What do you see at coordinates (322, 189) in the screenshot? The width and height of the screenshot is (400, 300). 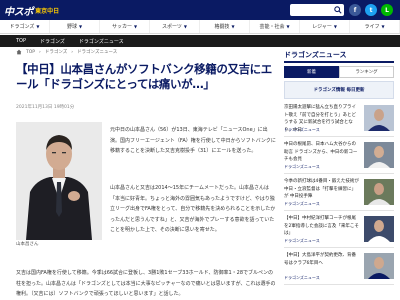 I see `news-headline: 今季の新打球は4番目・鍛えた技術が中日・立浪監督は「打撃を練習に」が 中日投手陣` at bounding box center [322, 189].